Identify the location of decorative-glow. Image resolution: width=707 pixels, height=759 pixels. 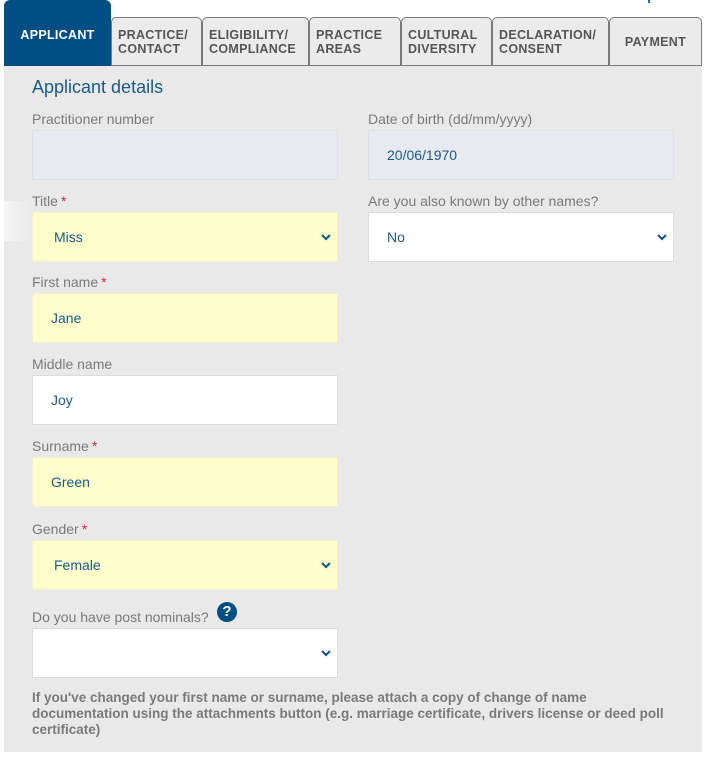
(19, 221).